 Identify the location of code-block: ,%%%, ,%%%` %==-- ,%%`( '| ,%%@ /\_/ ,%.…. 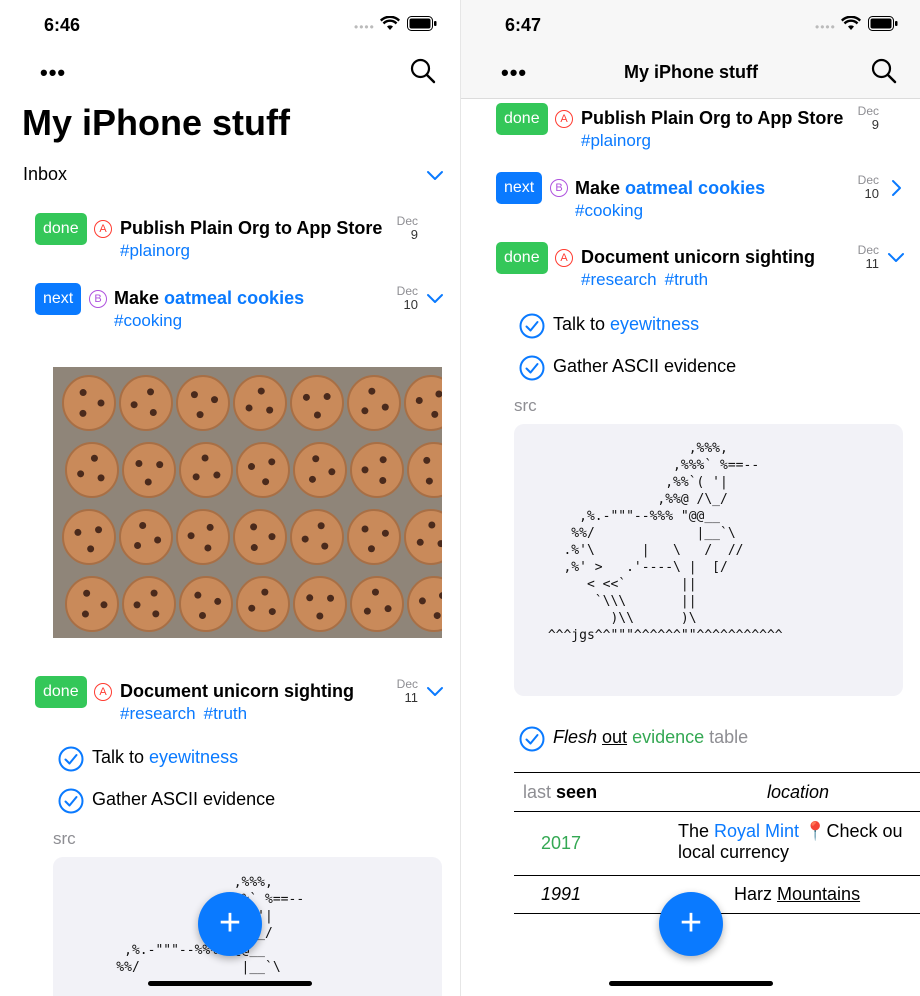
(708, 560).